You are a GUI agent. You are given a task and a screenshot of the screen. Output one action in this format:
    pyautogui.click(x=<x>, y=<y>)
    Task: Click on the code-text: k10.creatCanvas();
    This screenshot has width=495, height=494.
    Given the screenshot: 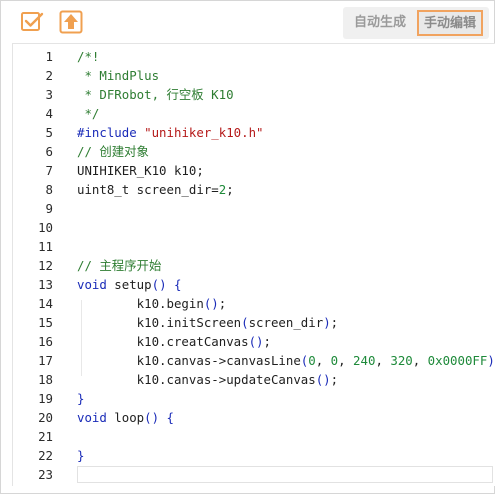 What is the action you would take?
    pyautogui.click(x=174, y=341)
    